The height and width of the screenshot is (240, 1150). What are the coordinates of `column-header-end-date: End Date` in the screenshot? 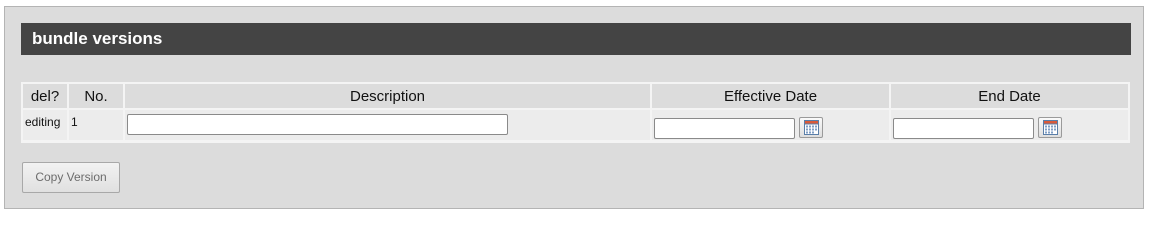 It's located at (1009, 96).